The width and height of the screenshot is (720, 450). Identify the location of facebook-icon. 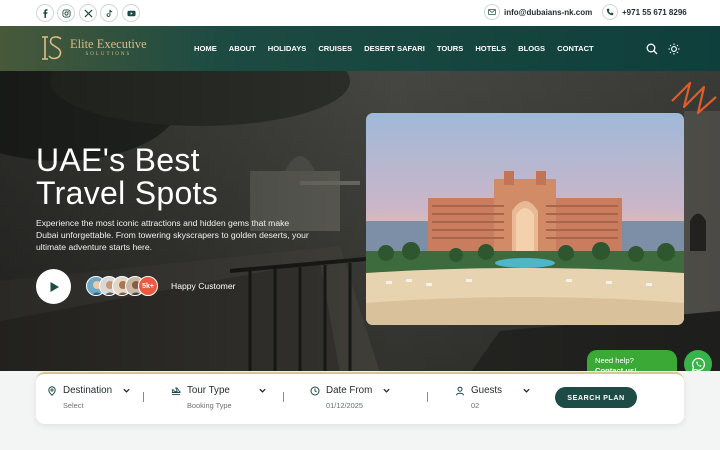
(45, 13).